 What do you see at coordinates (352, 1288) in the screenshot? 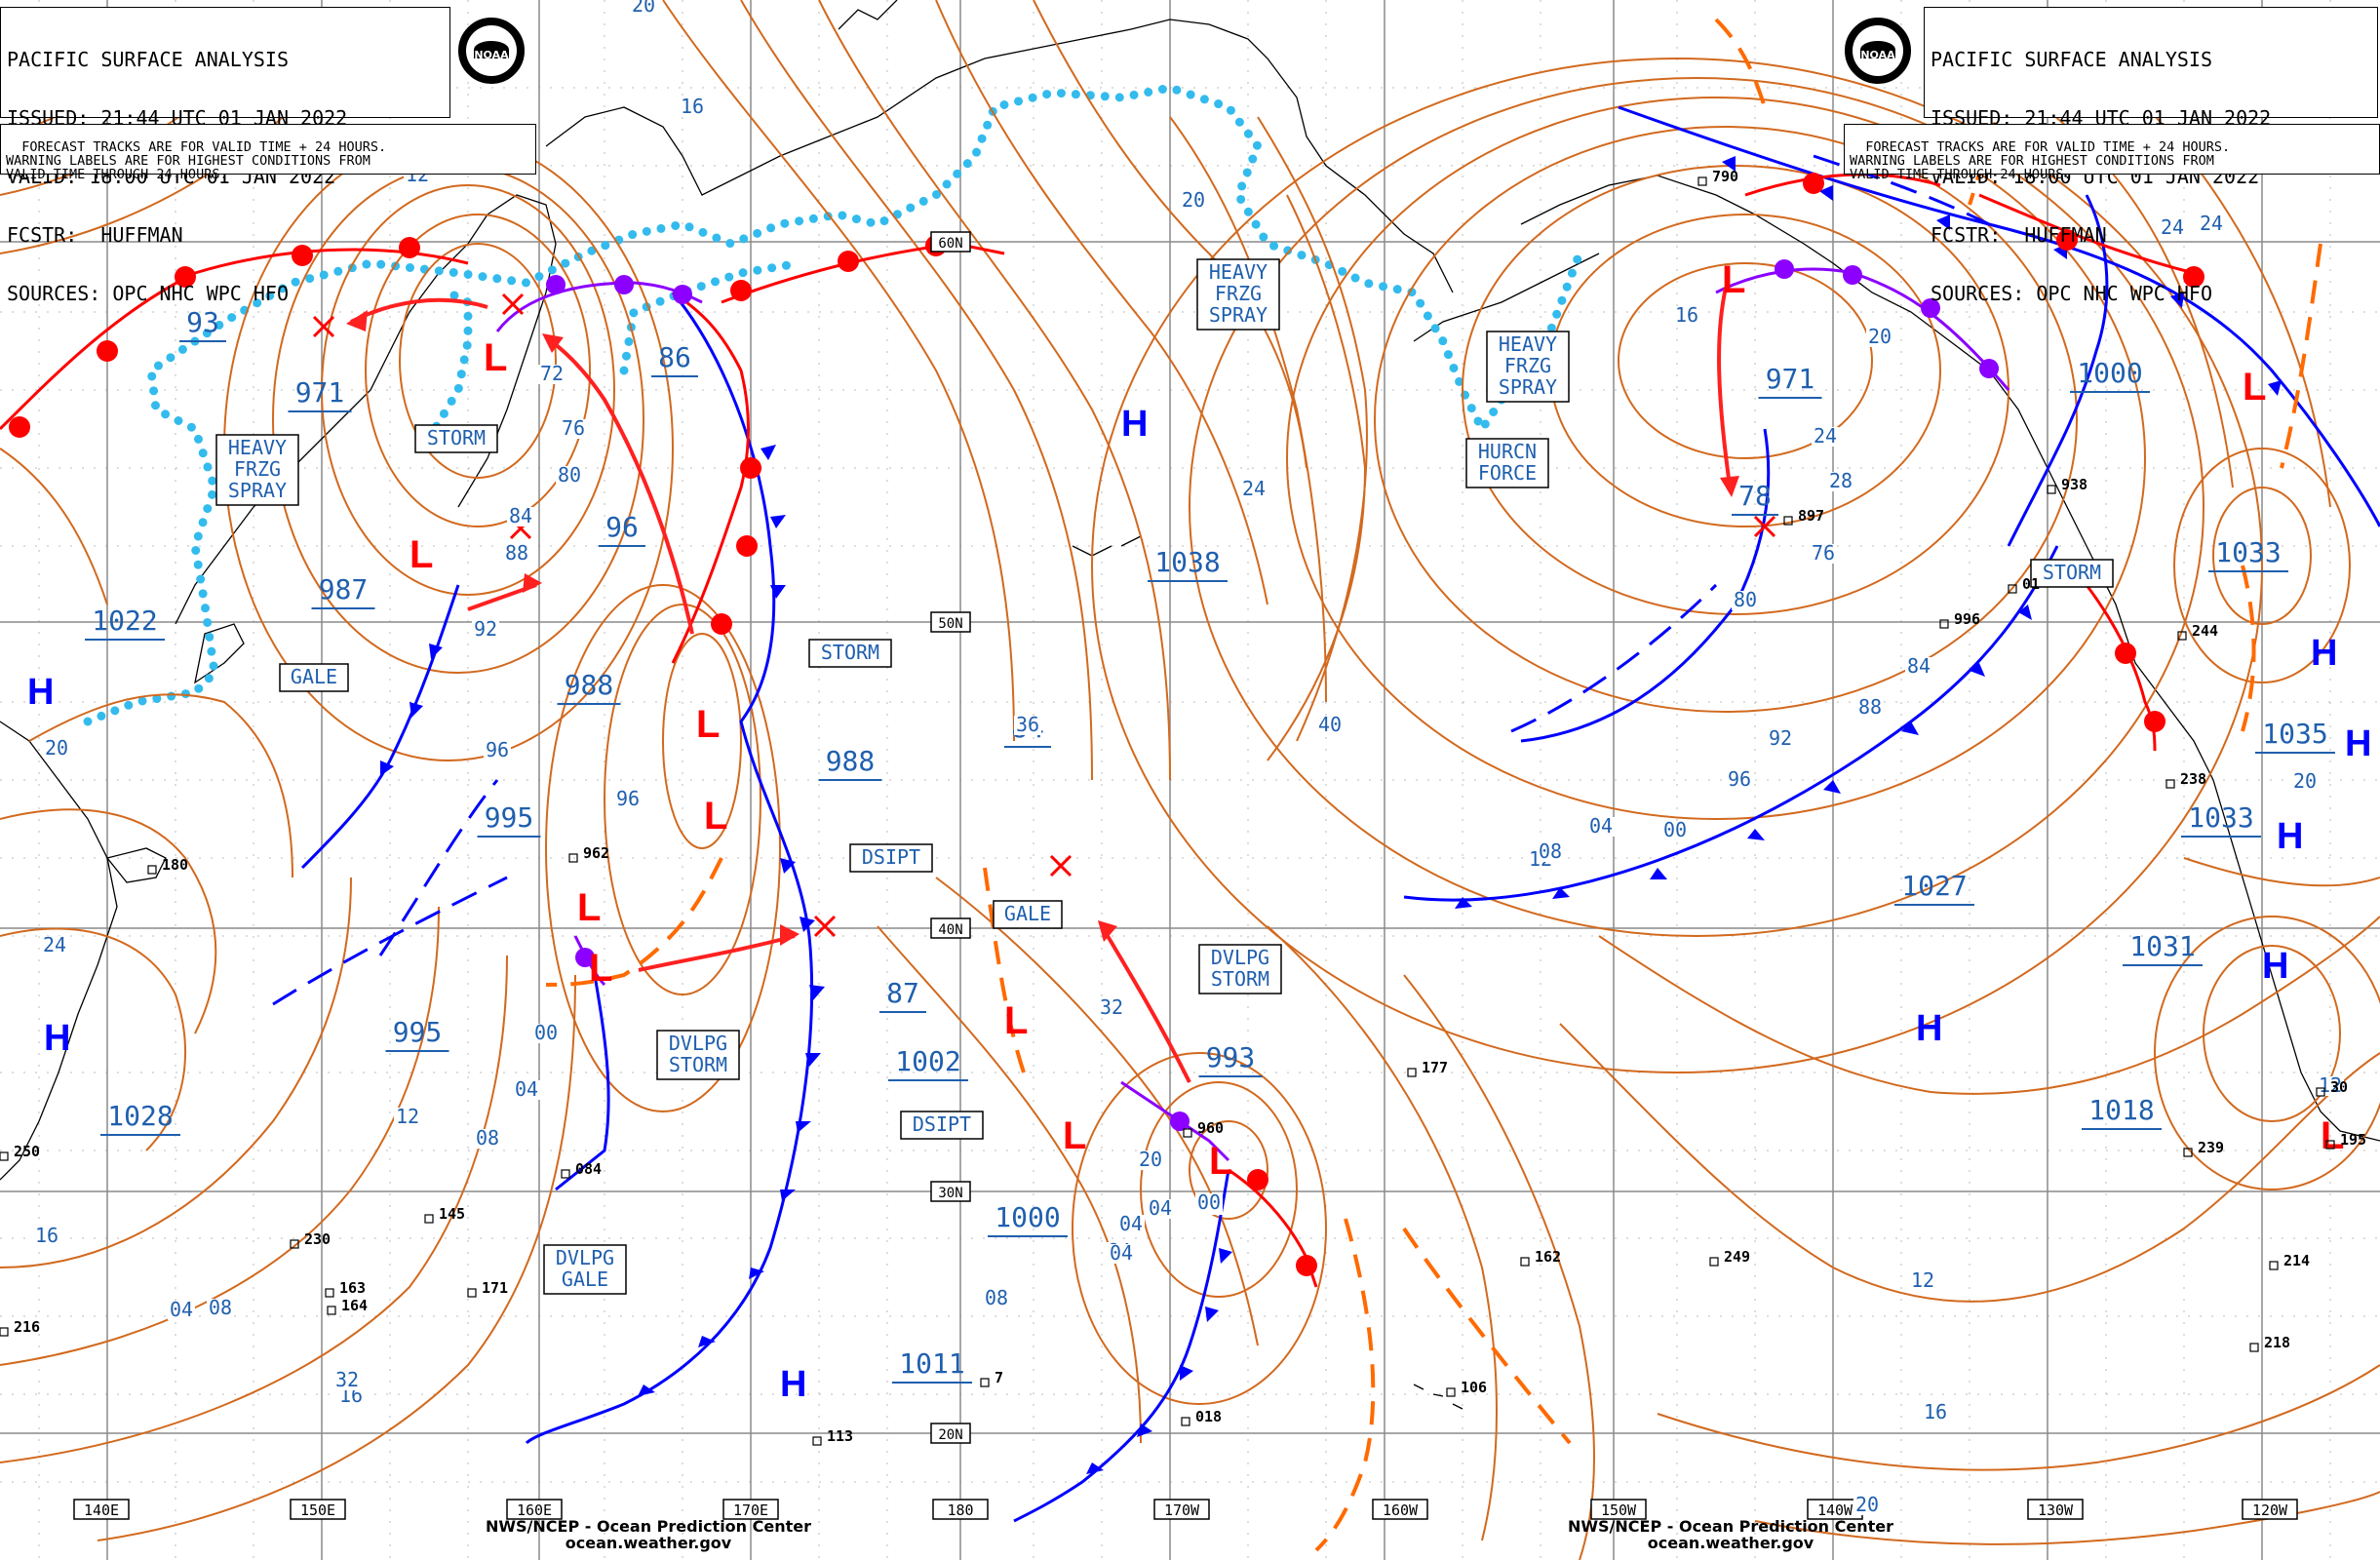
I see `station-pressure: 163` at bounding box center [352, 1288].